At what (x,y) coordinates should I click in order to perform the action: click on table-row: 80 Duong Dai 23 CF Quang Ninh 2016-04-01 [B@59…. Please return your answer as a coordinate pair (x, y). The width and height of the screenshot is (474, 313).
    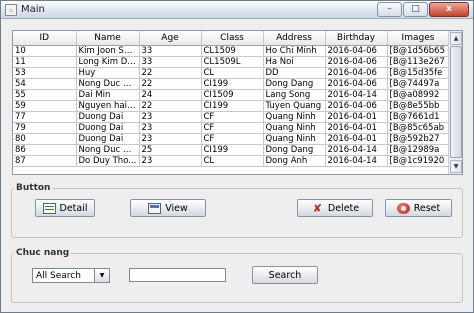
    Looking at the image, I should click on (231, 139).